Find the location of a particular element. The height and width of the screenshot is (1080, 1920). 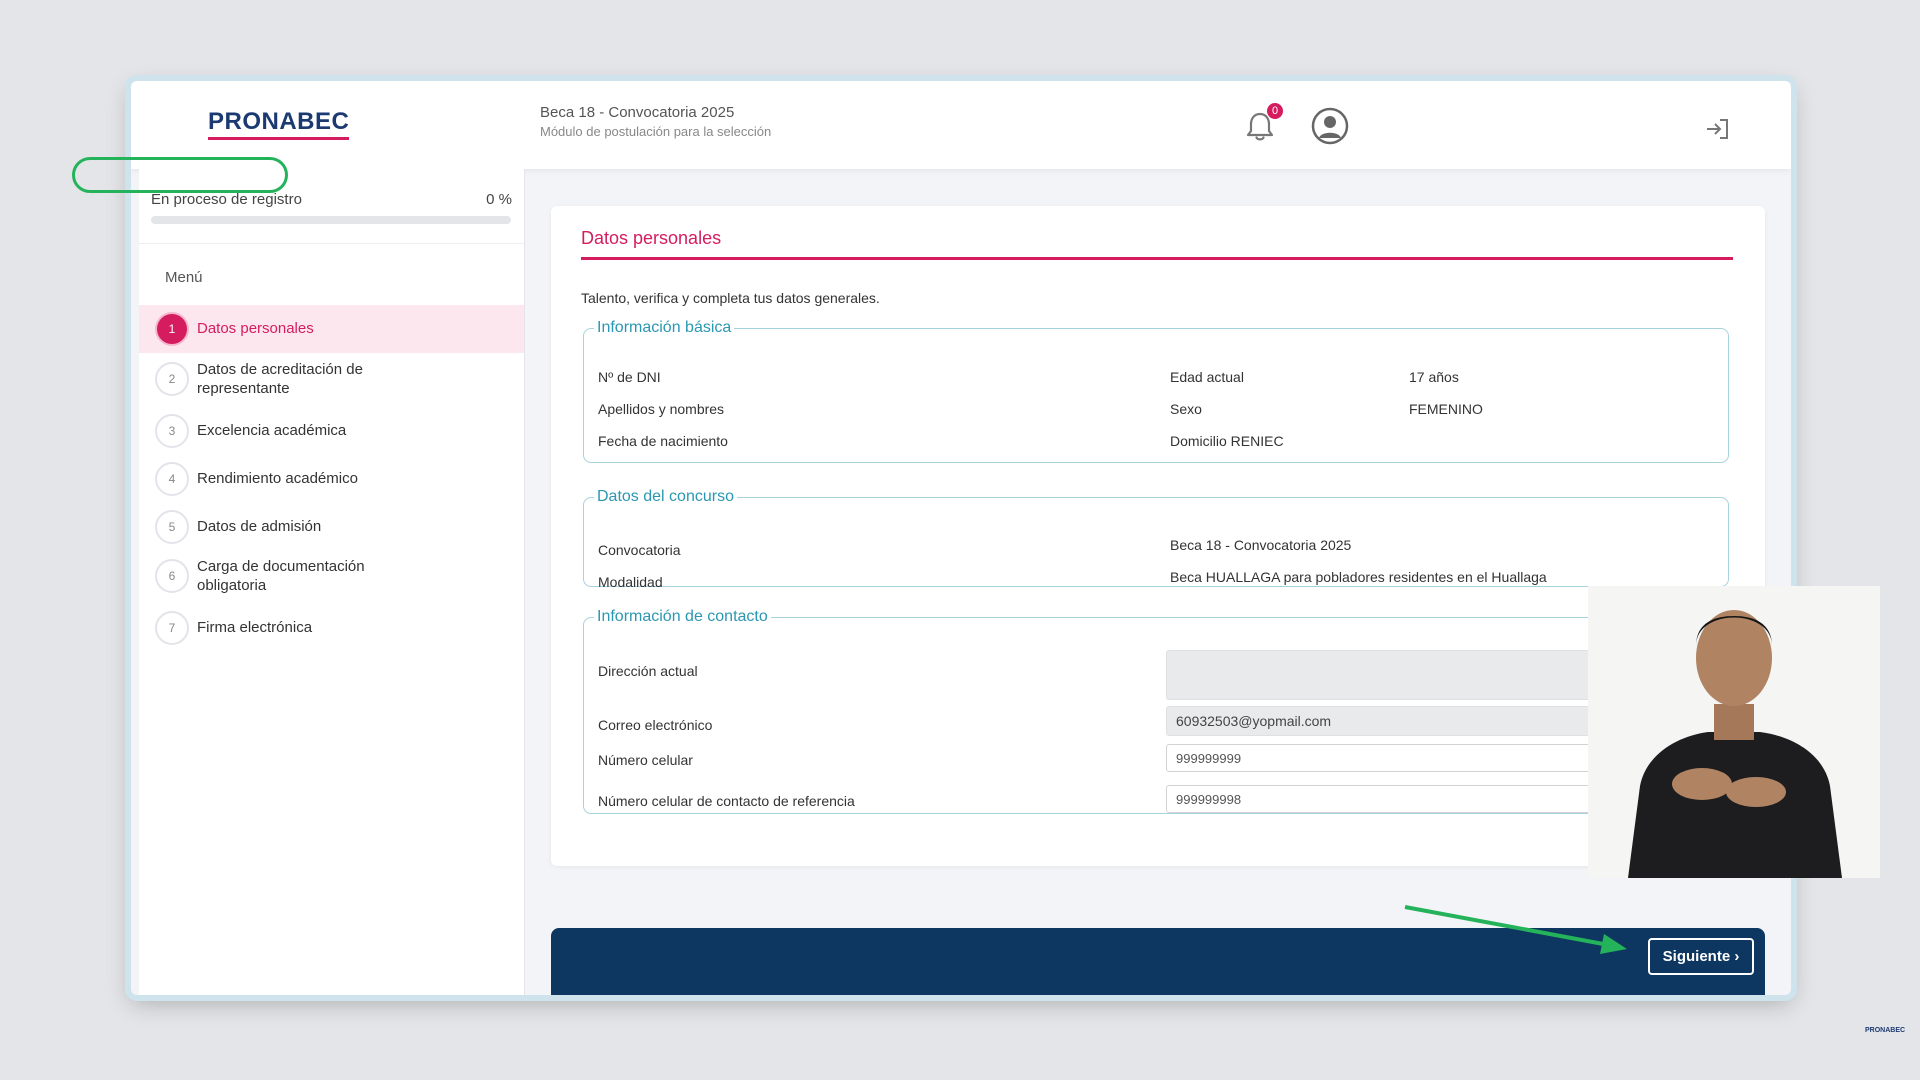

sidebar-item-excelencia: 3 Excelencia académica is located at coordinates (331, 431).